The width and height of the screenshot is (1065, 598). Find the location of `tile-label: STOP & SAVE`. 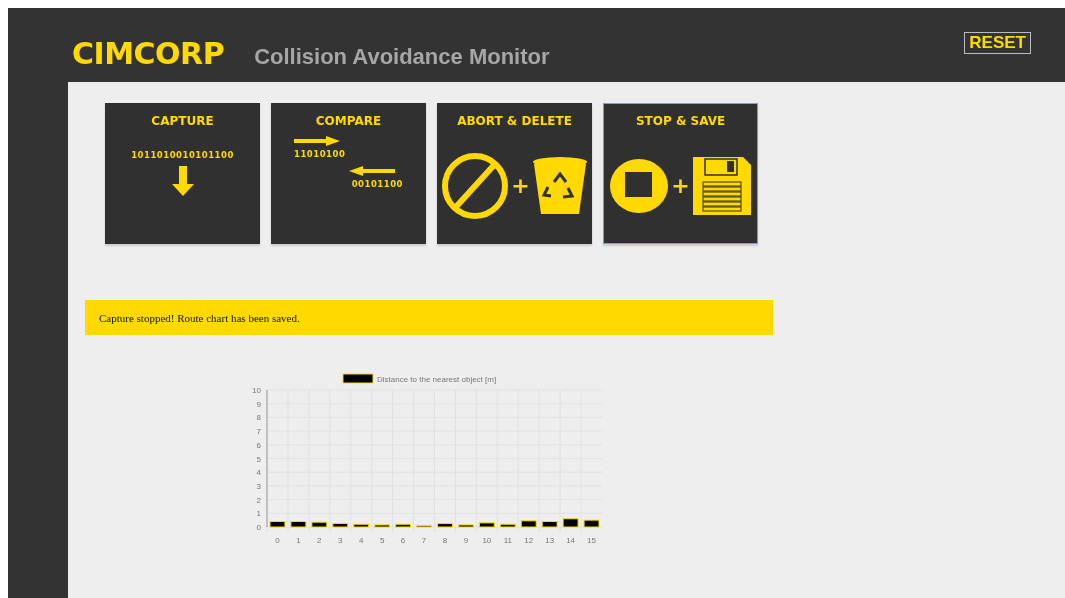

tile-label: STOP & SAVE is located at coordinates (680, 121).